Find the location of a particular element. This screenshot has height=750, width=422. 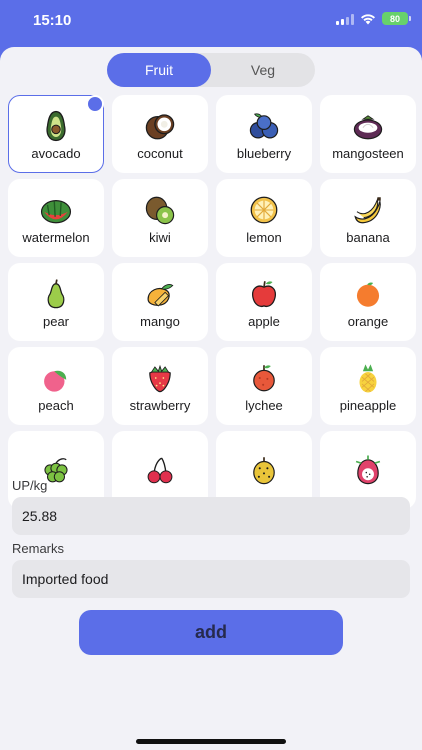

watermelon-icon is located at coordinates (56, 212).